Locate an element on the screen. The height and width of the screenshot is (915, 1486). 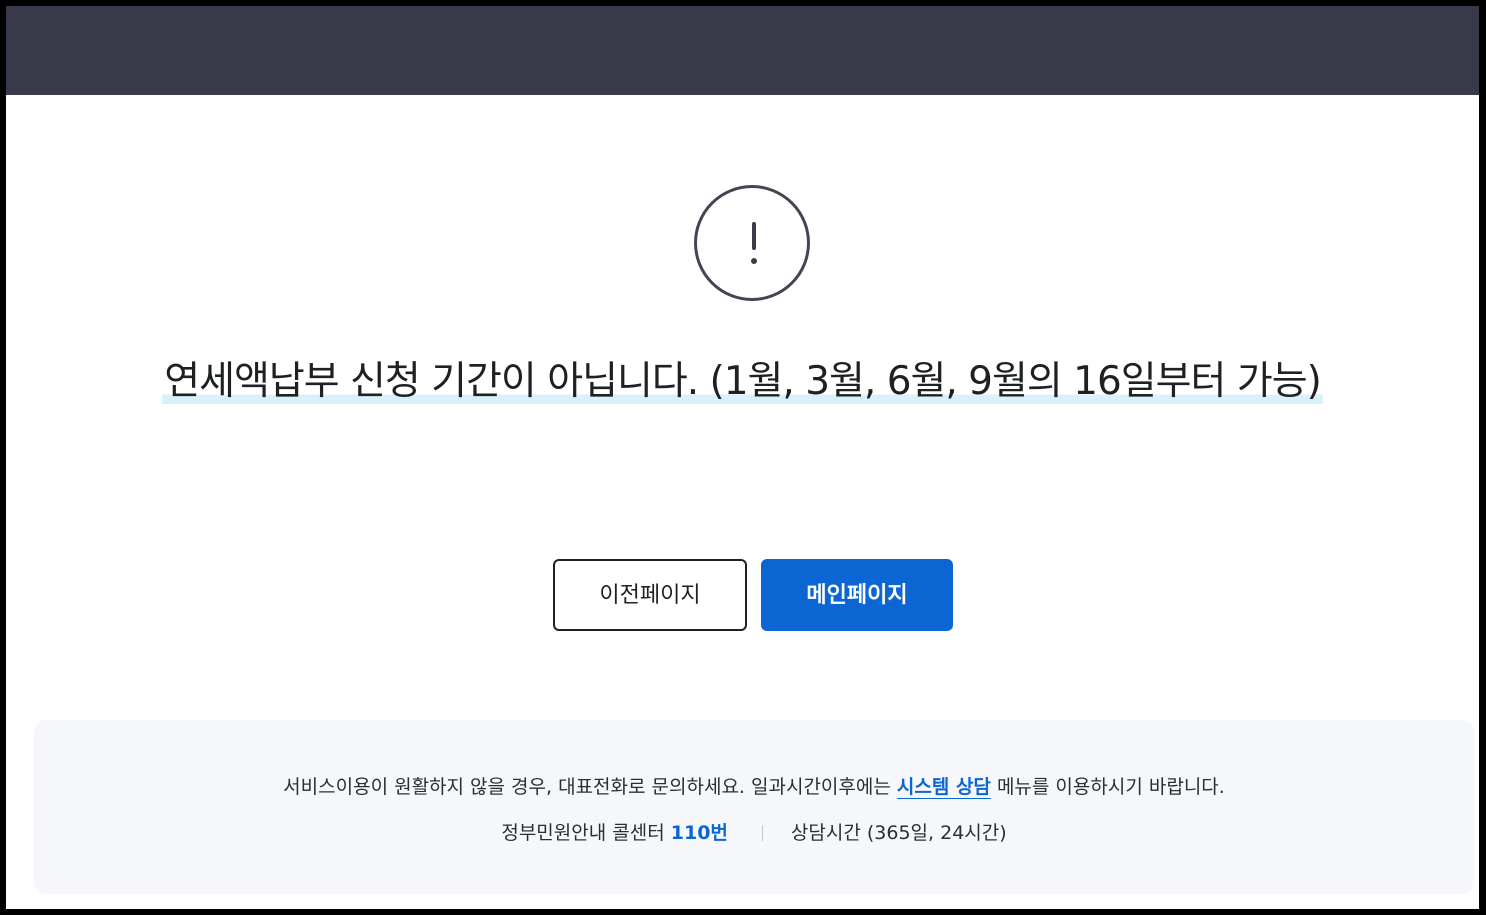
call-center-info: 정부민원안내 콜센터 110번 상담시간 (365일, 24시간) is located at coordinates (754, 831).